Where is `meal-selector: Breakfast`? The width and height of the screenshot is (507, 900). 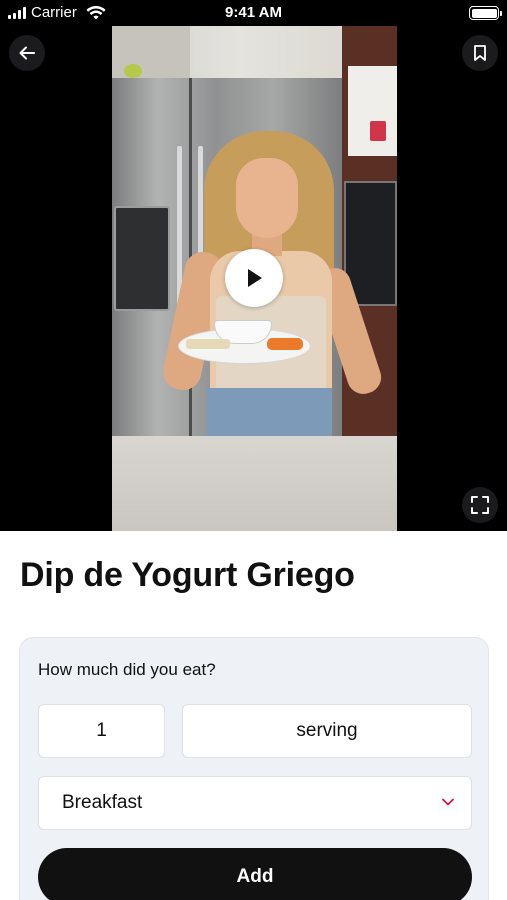 meal-selector: Breakfast is located at coordinates (255, 803).